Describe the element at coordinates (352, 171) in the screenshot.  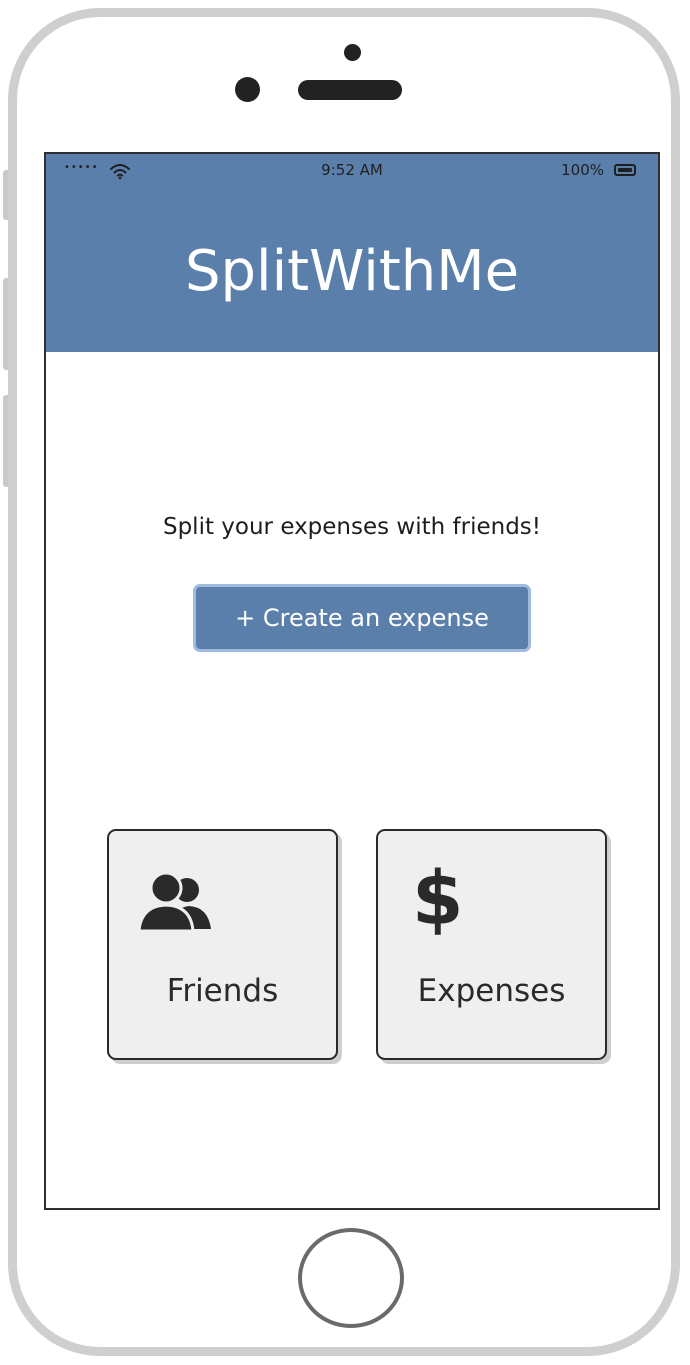
I see `status-bar: ••••• 9:52 AM 100%` at that location.